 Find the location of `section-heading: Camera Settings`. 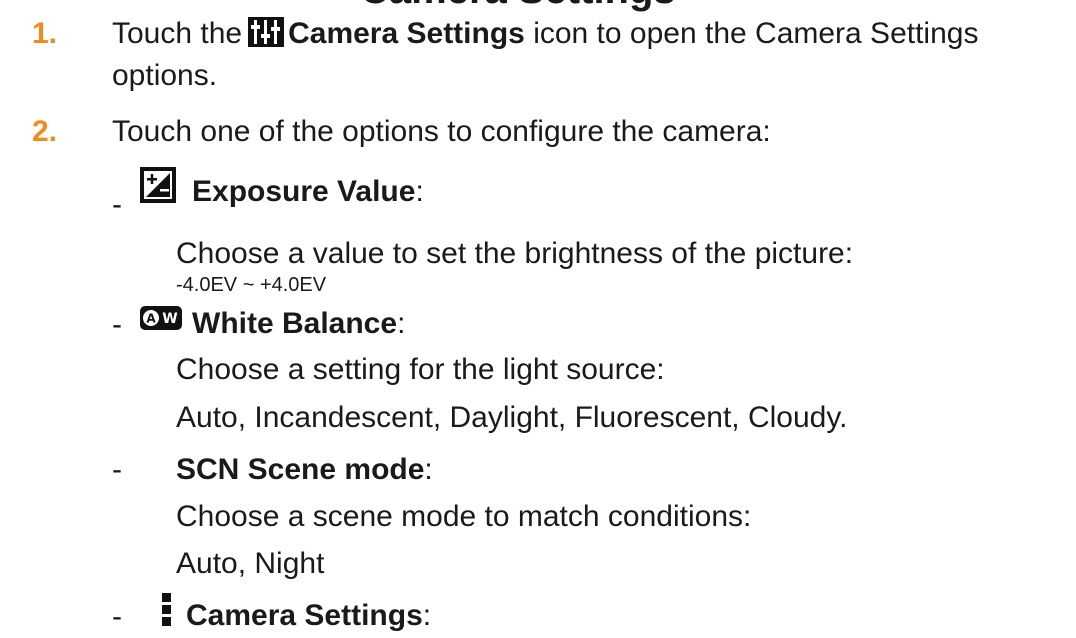

section-heading: Camera Settings is located at coordinates (518, 6).